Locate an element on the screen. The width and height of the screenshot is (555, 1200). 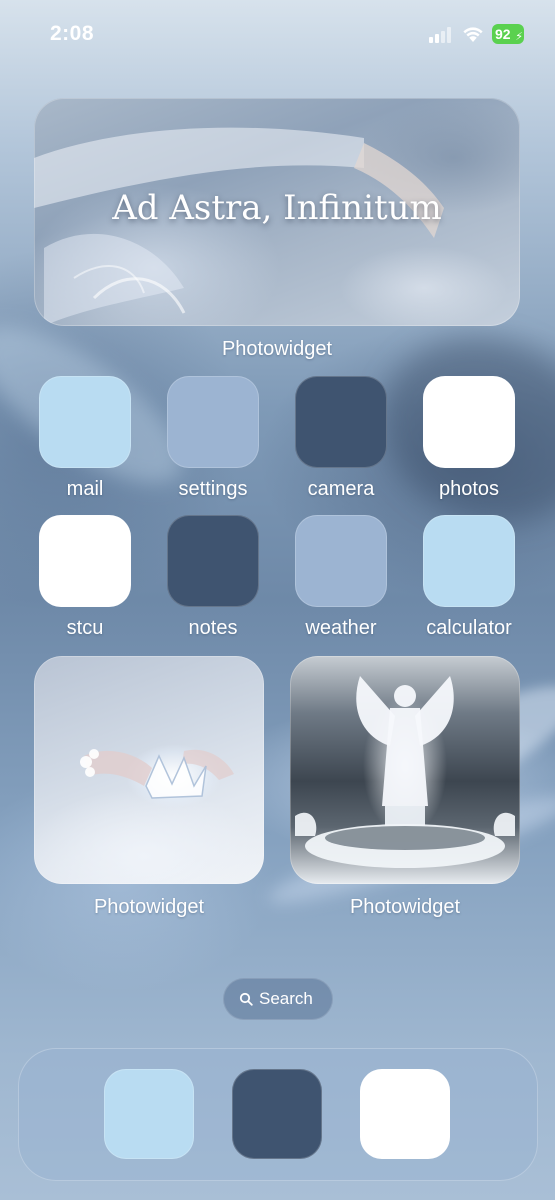
notes-app-icon is located at coordinates (213, 561).